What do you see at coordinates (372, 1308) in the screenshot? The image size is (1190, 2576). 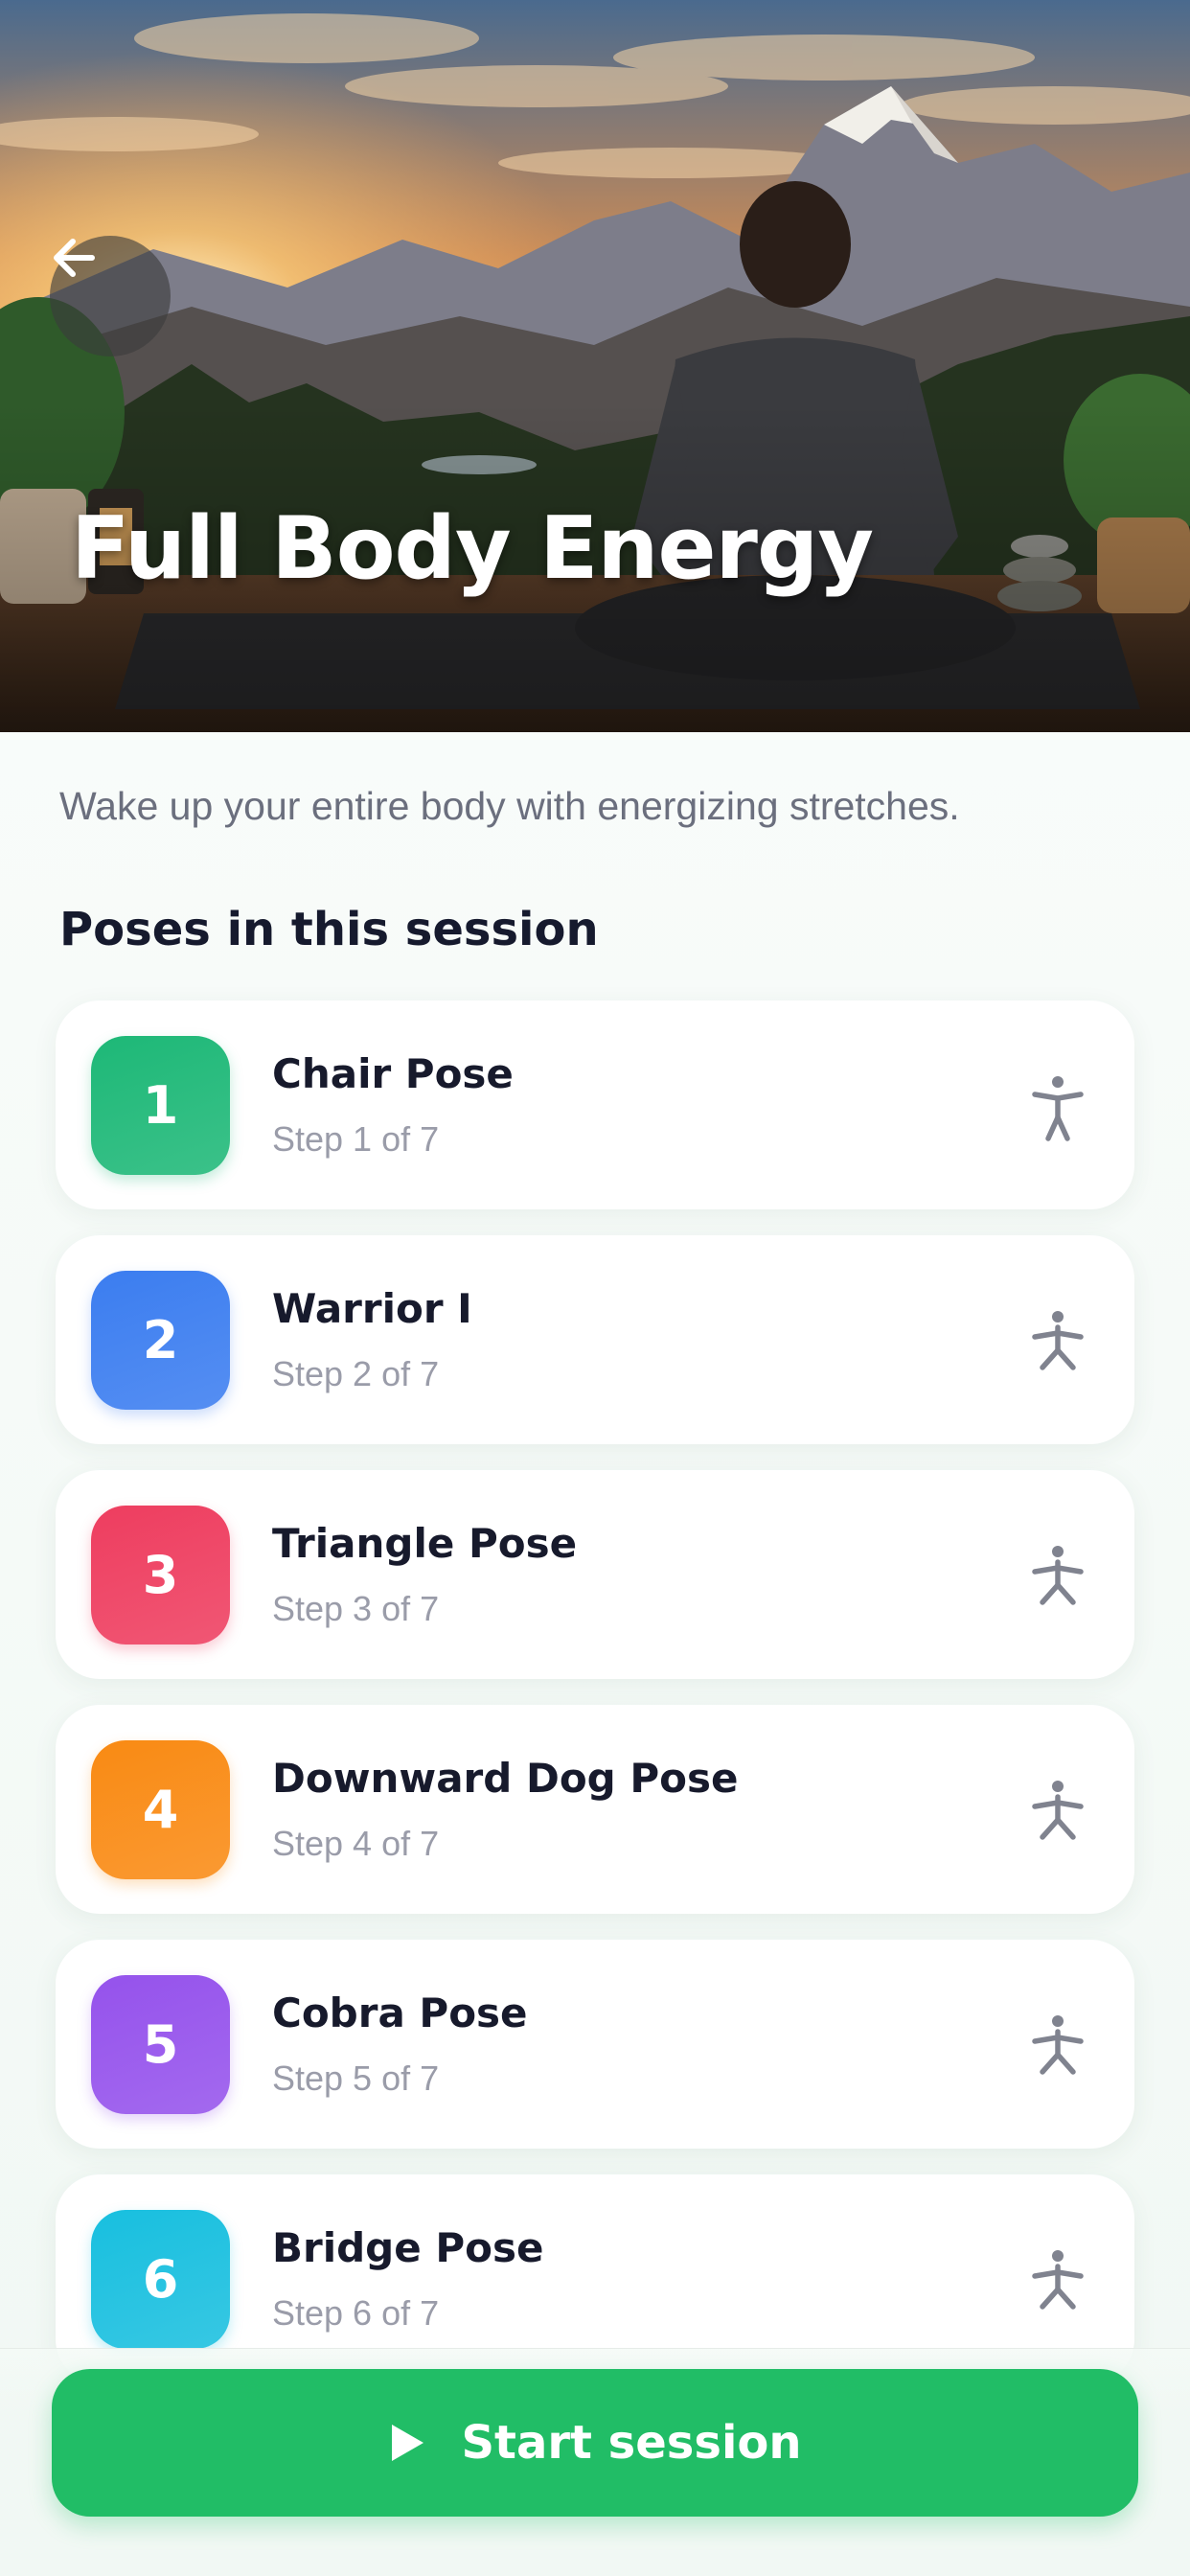 I see `pose-name: Warrior I` at bounding box center [372, 1308].